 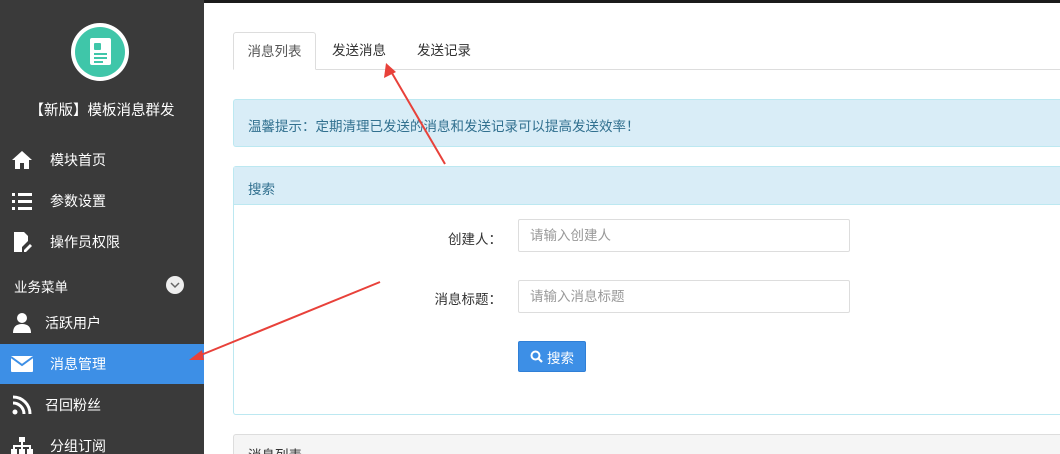 I want to click on sidebar-item-recall-fans: 召回粉丝, so click(x=102, y=405).